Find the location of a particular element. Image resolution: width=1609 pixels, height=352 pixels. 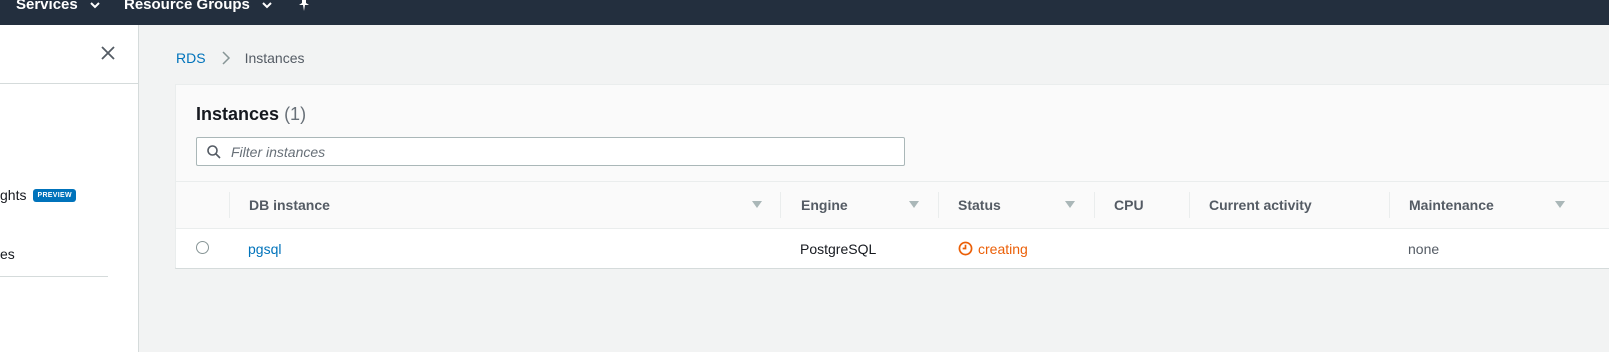

maintenance-cell: none is located at coordinates (1424, 248).